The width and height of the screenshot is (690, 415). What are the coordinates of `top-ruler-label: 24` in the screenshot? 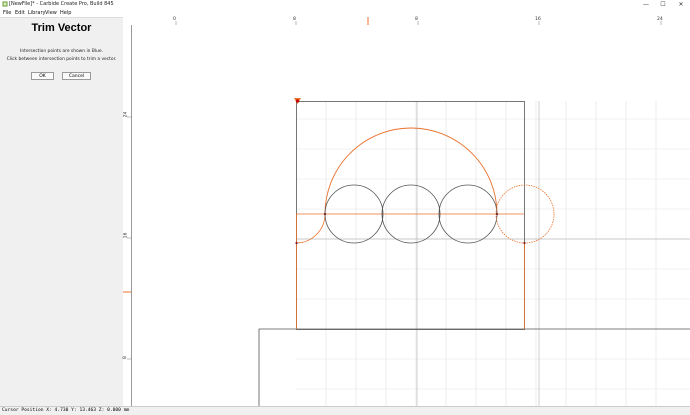 It's located at (660, 19).